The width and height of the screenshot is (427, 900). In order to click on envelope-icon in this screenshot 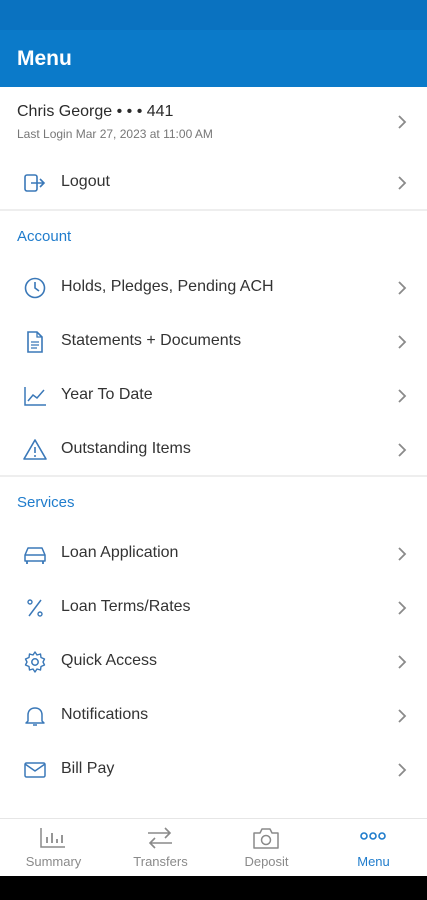, I will do `click(35, 770)`.